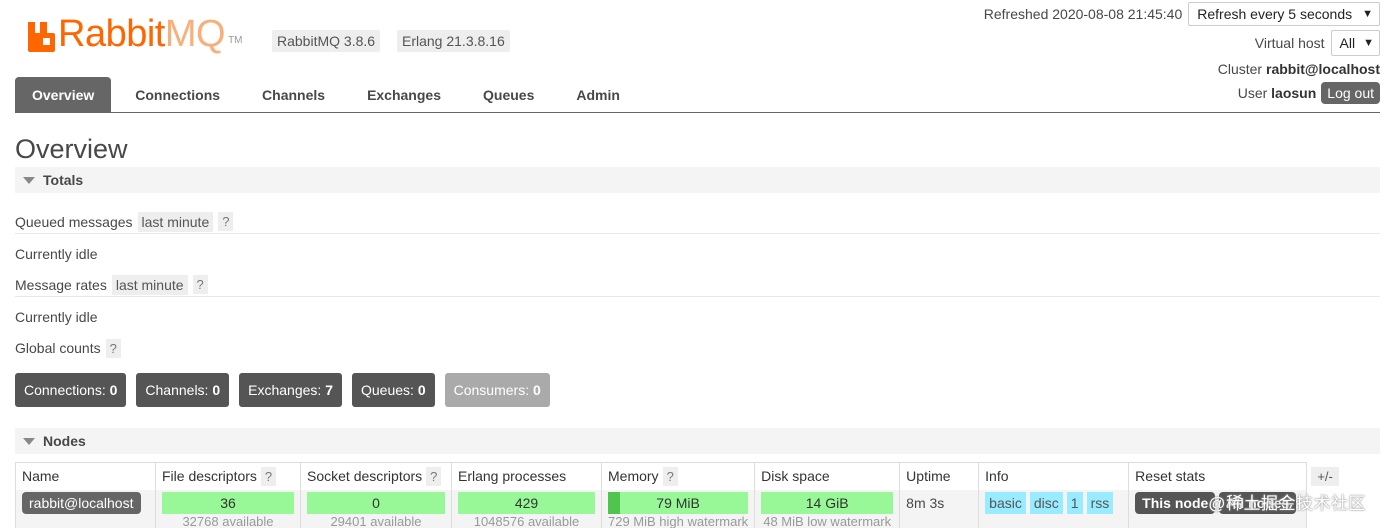  I want to click on memory-bar: 79 MiB, so click(678, 502).